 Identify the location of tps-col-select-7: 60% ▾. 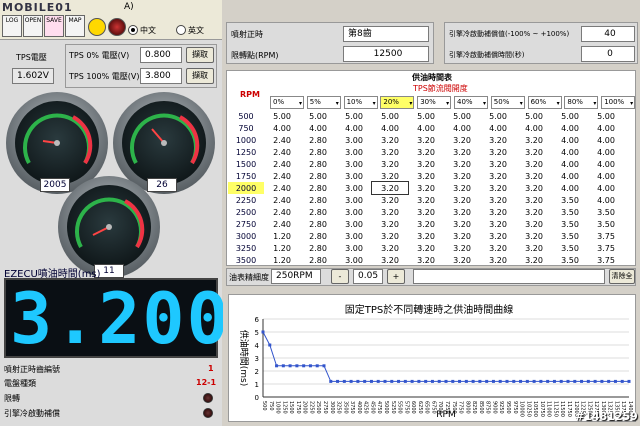
(544, 102).